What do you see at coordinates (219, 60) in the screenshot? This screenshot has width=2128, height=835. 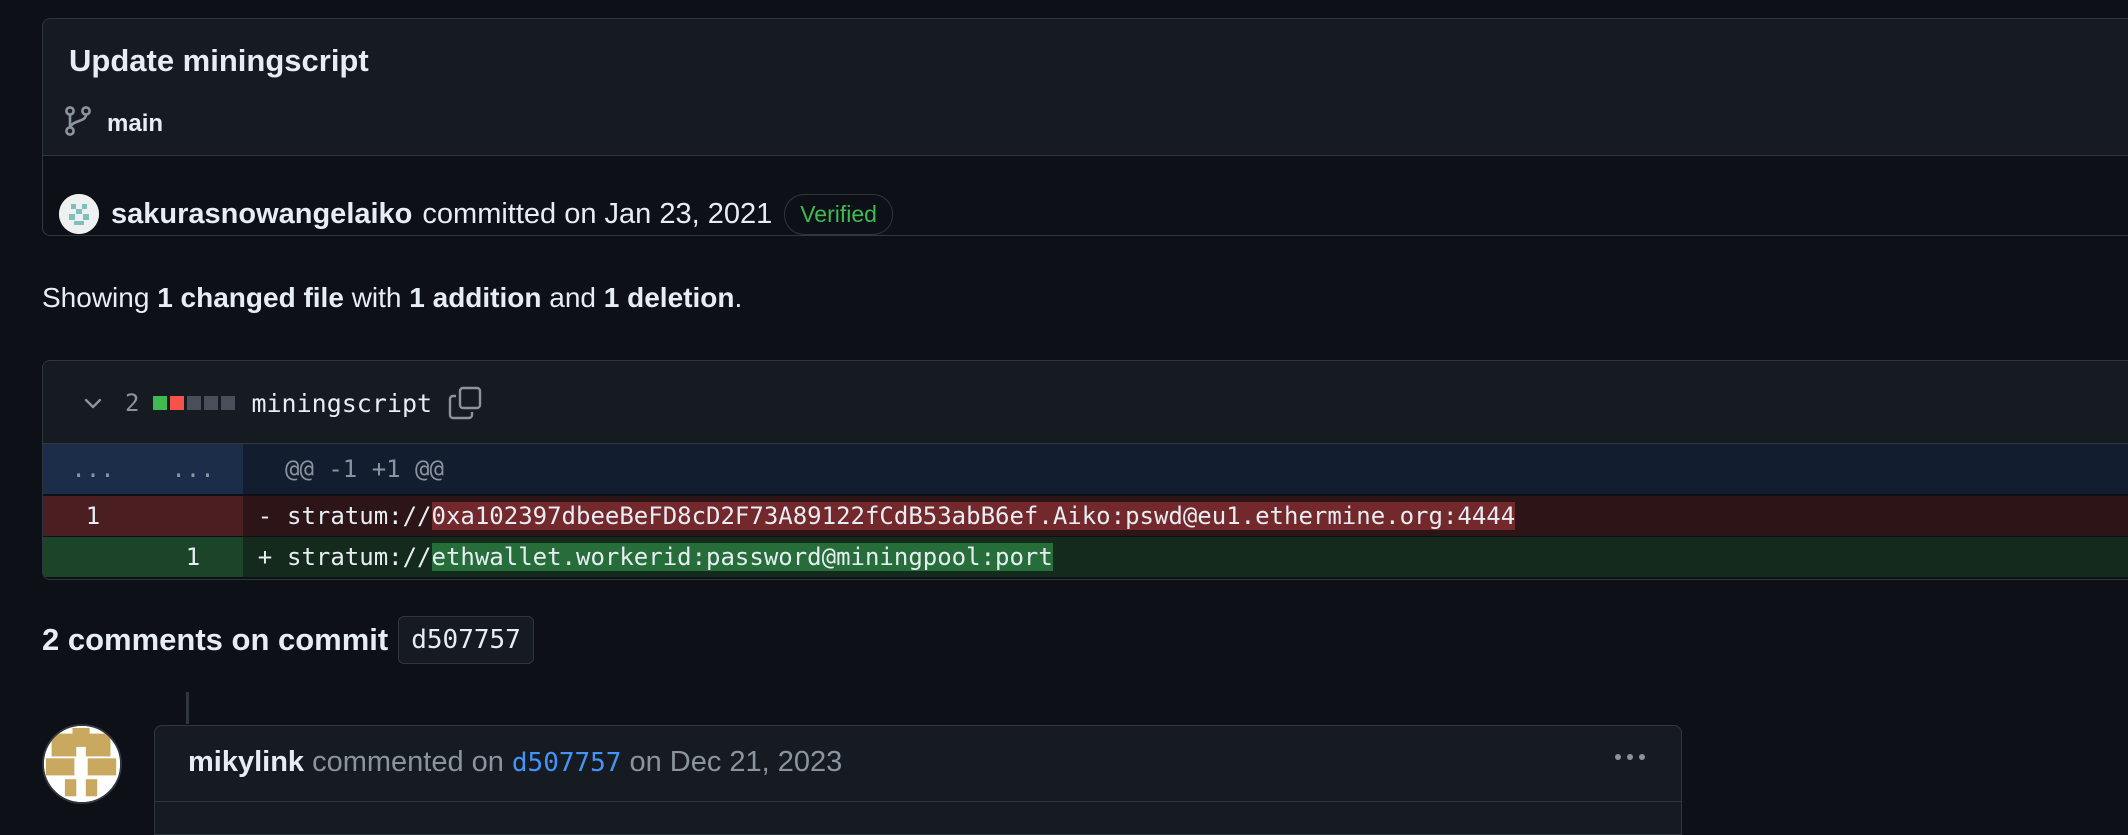 I see `commit-title: Update miningscript` at bounding box center [219, 60].